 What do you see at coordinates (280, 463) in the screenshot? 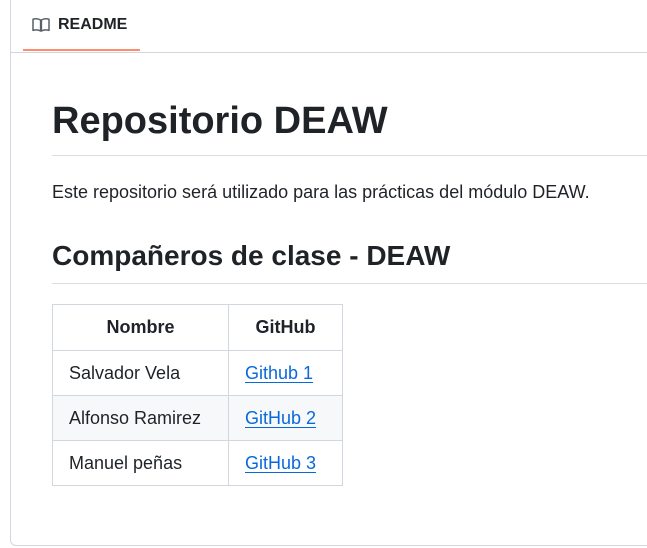
I see `github-link-3: GitHub 3` at bounding box center [280, 463].